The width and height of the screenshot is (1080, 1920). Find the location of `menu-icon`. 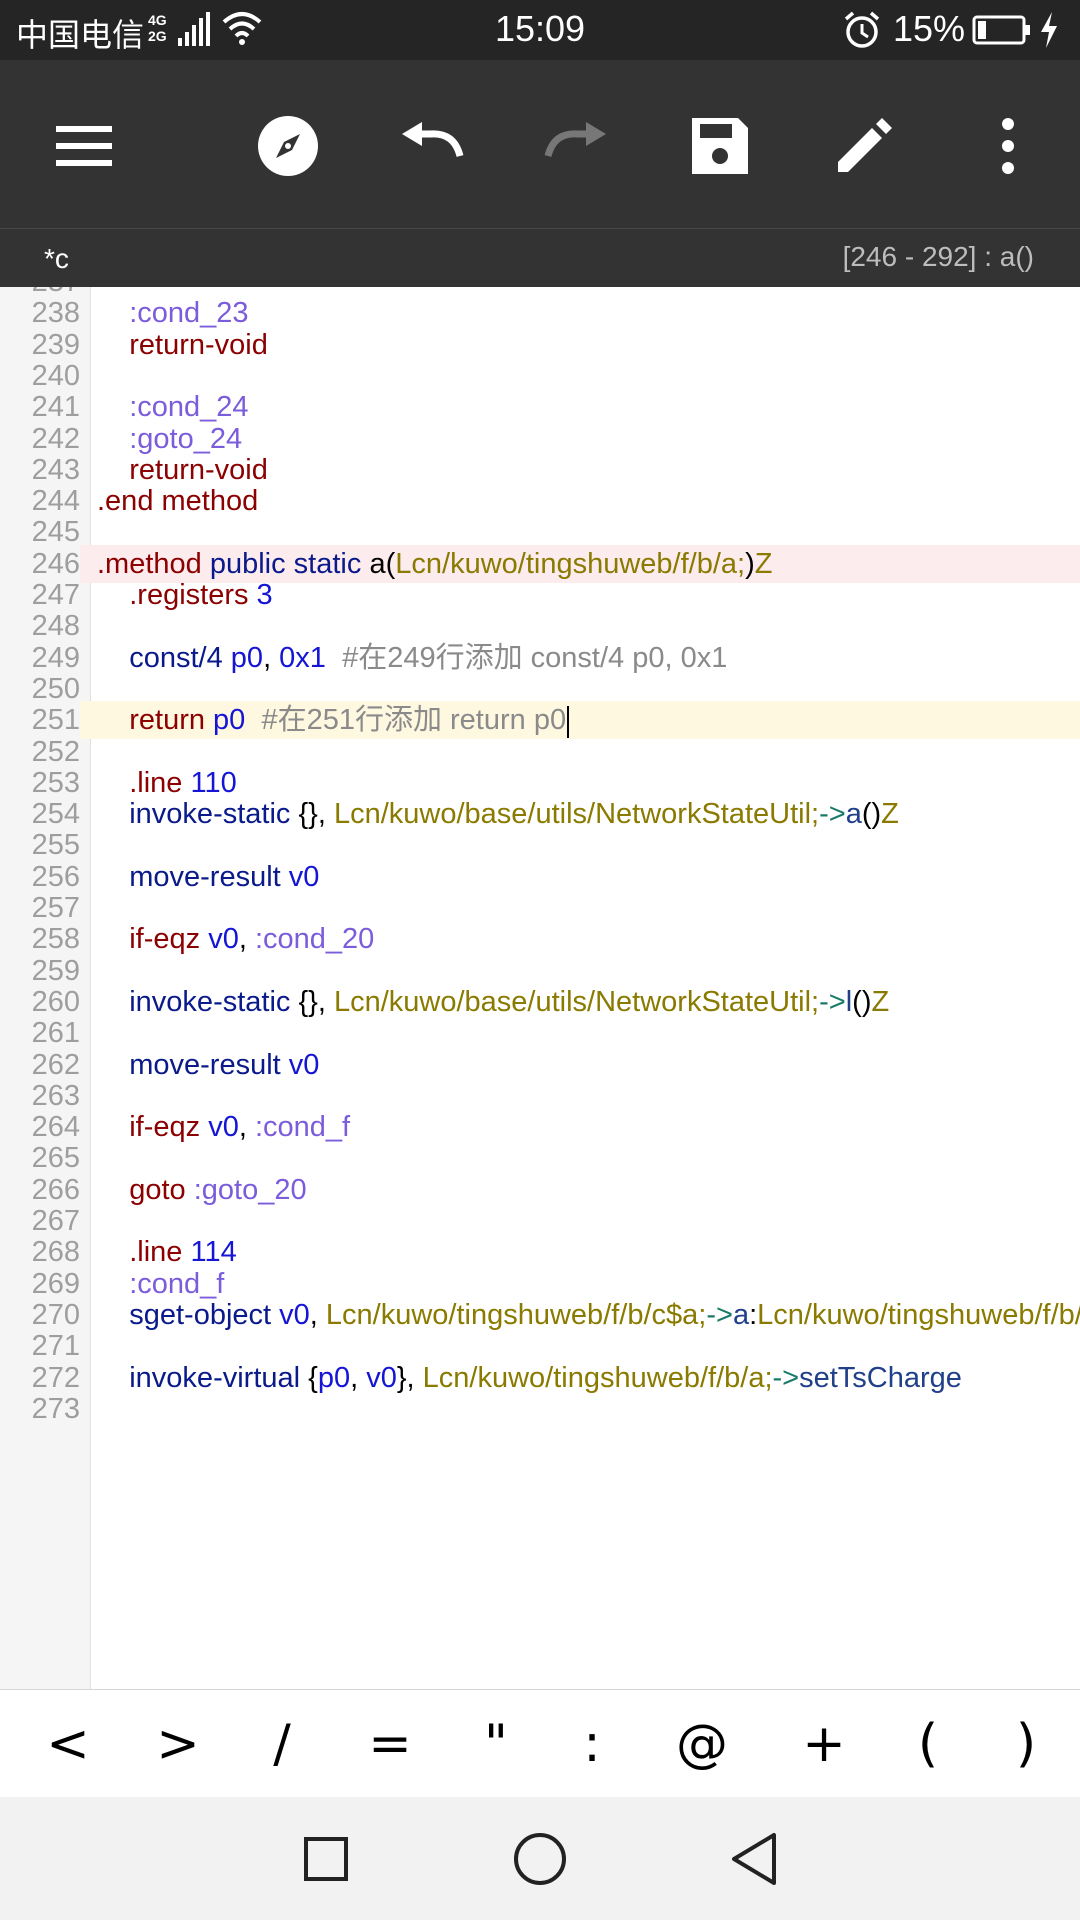

menu-icon is located at coordinates (84, 146).